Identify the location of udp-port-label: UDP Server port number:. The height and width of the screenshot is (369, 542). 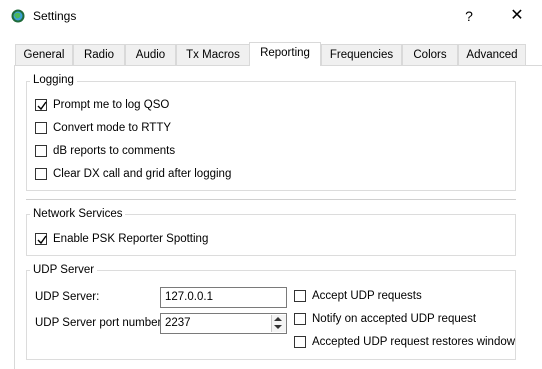
(100, 323).